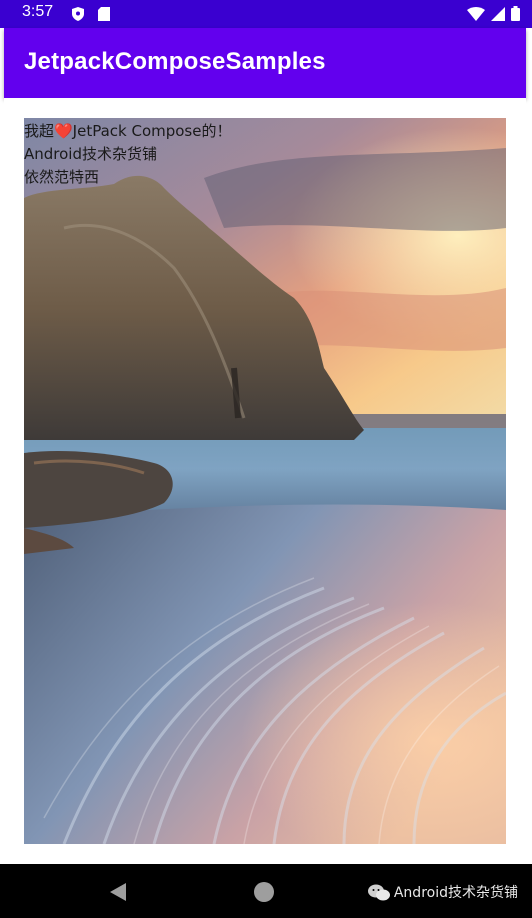  What do you see at coordinates (266, 14) in the screenshot?
I see `status-bar: 3:57` at bounding box center [266, 14].